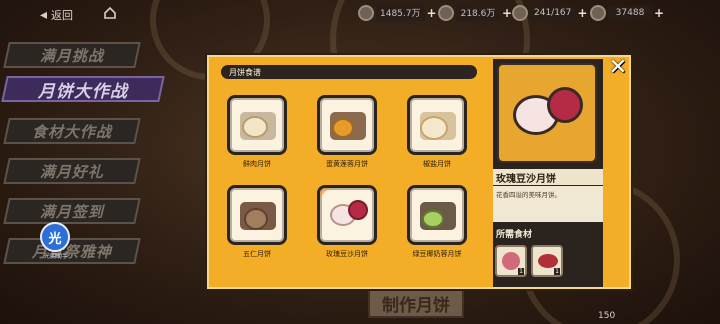  Describe the element at coordinates (110, 13) in the screenshot. I see `home-icon` at that location.